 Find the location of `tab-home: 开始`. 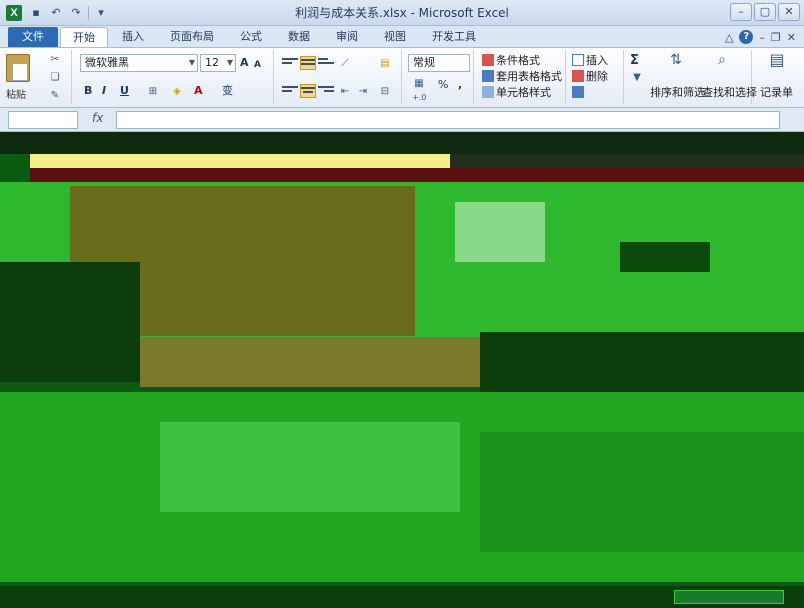

tab-home: 开始 is located at coordinates (84, 37).